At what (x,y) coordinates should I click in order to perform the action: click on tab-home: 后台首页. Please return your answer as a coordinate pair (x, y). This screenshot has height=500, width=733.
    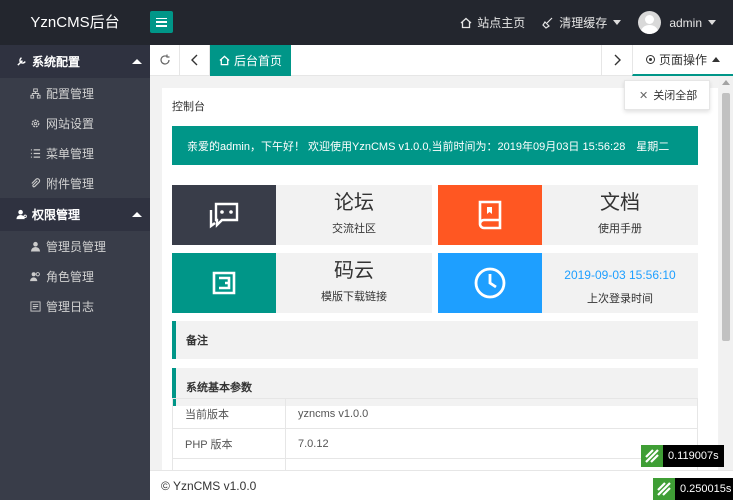
    Looking at the image, I should click on (250, 60).